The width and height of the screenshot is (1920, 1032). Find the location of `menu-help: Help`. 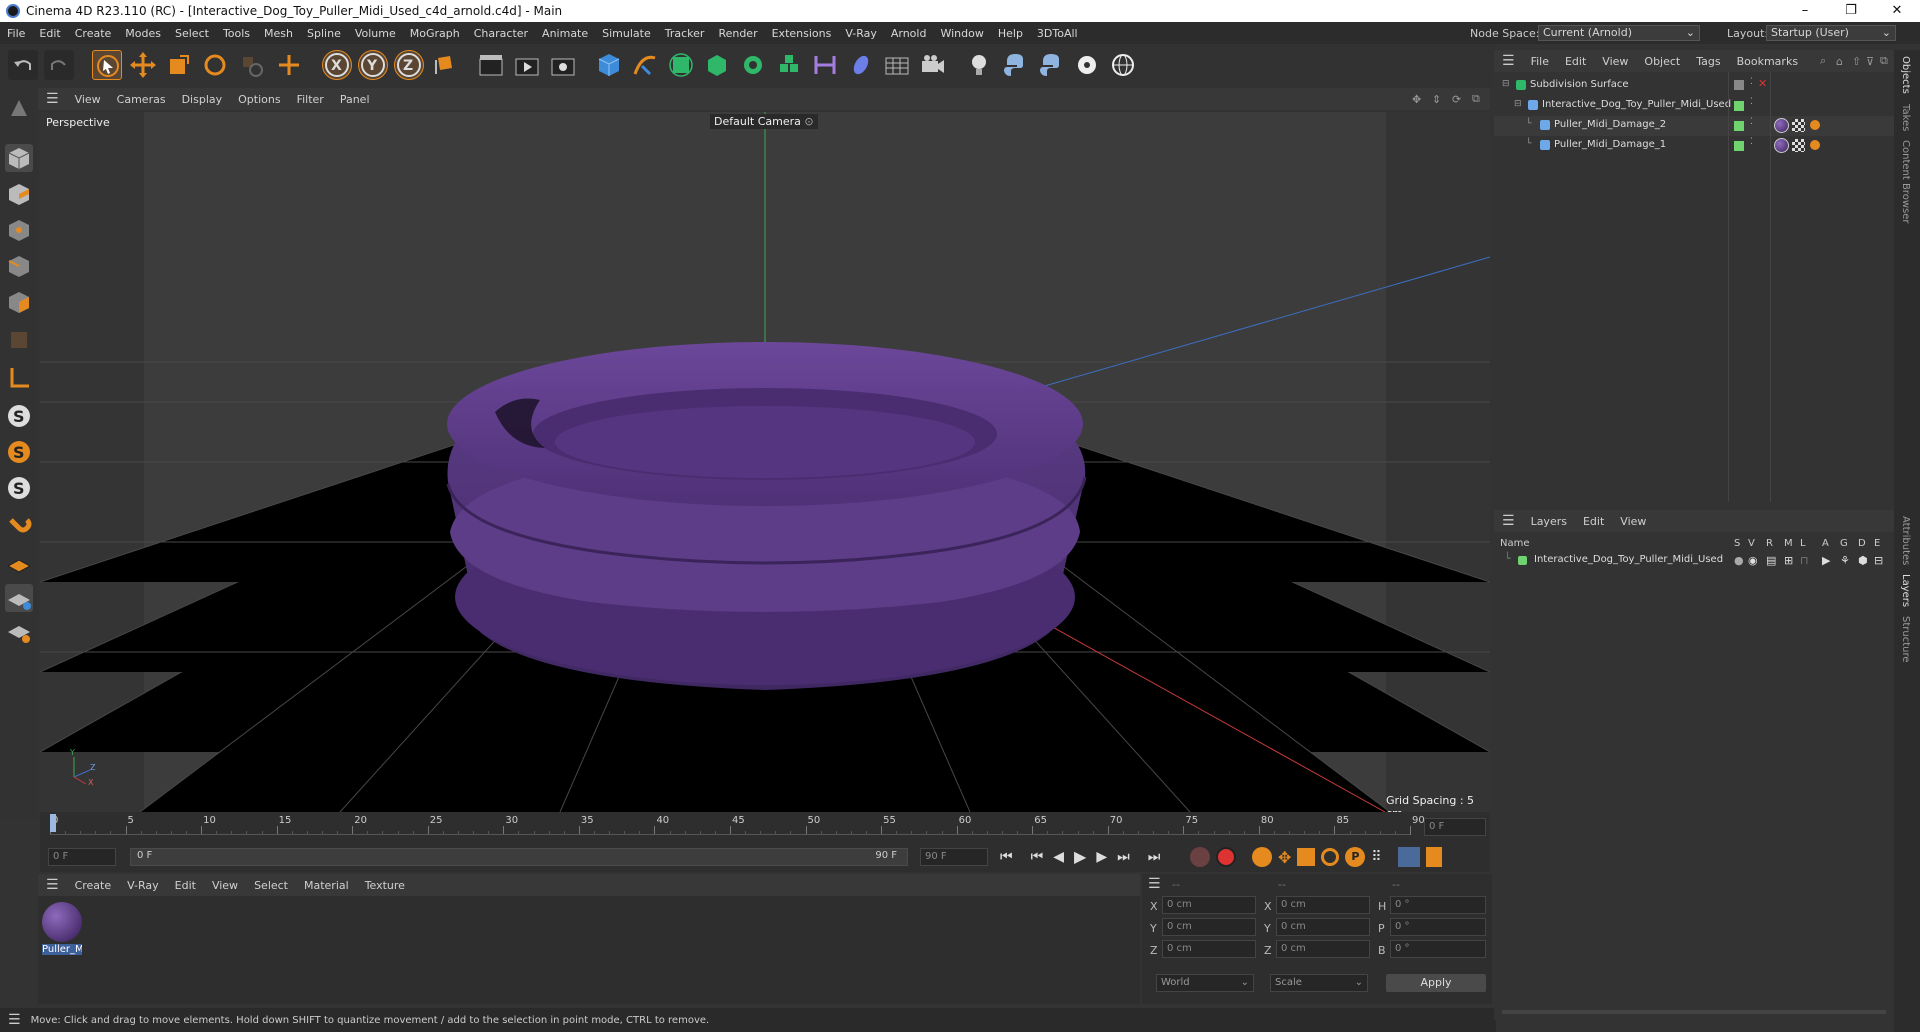

menu-help: Help is located at coordinates (1010, 33).